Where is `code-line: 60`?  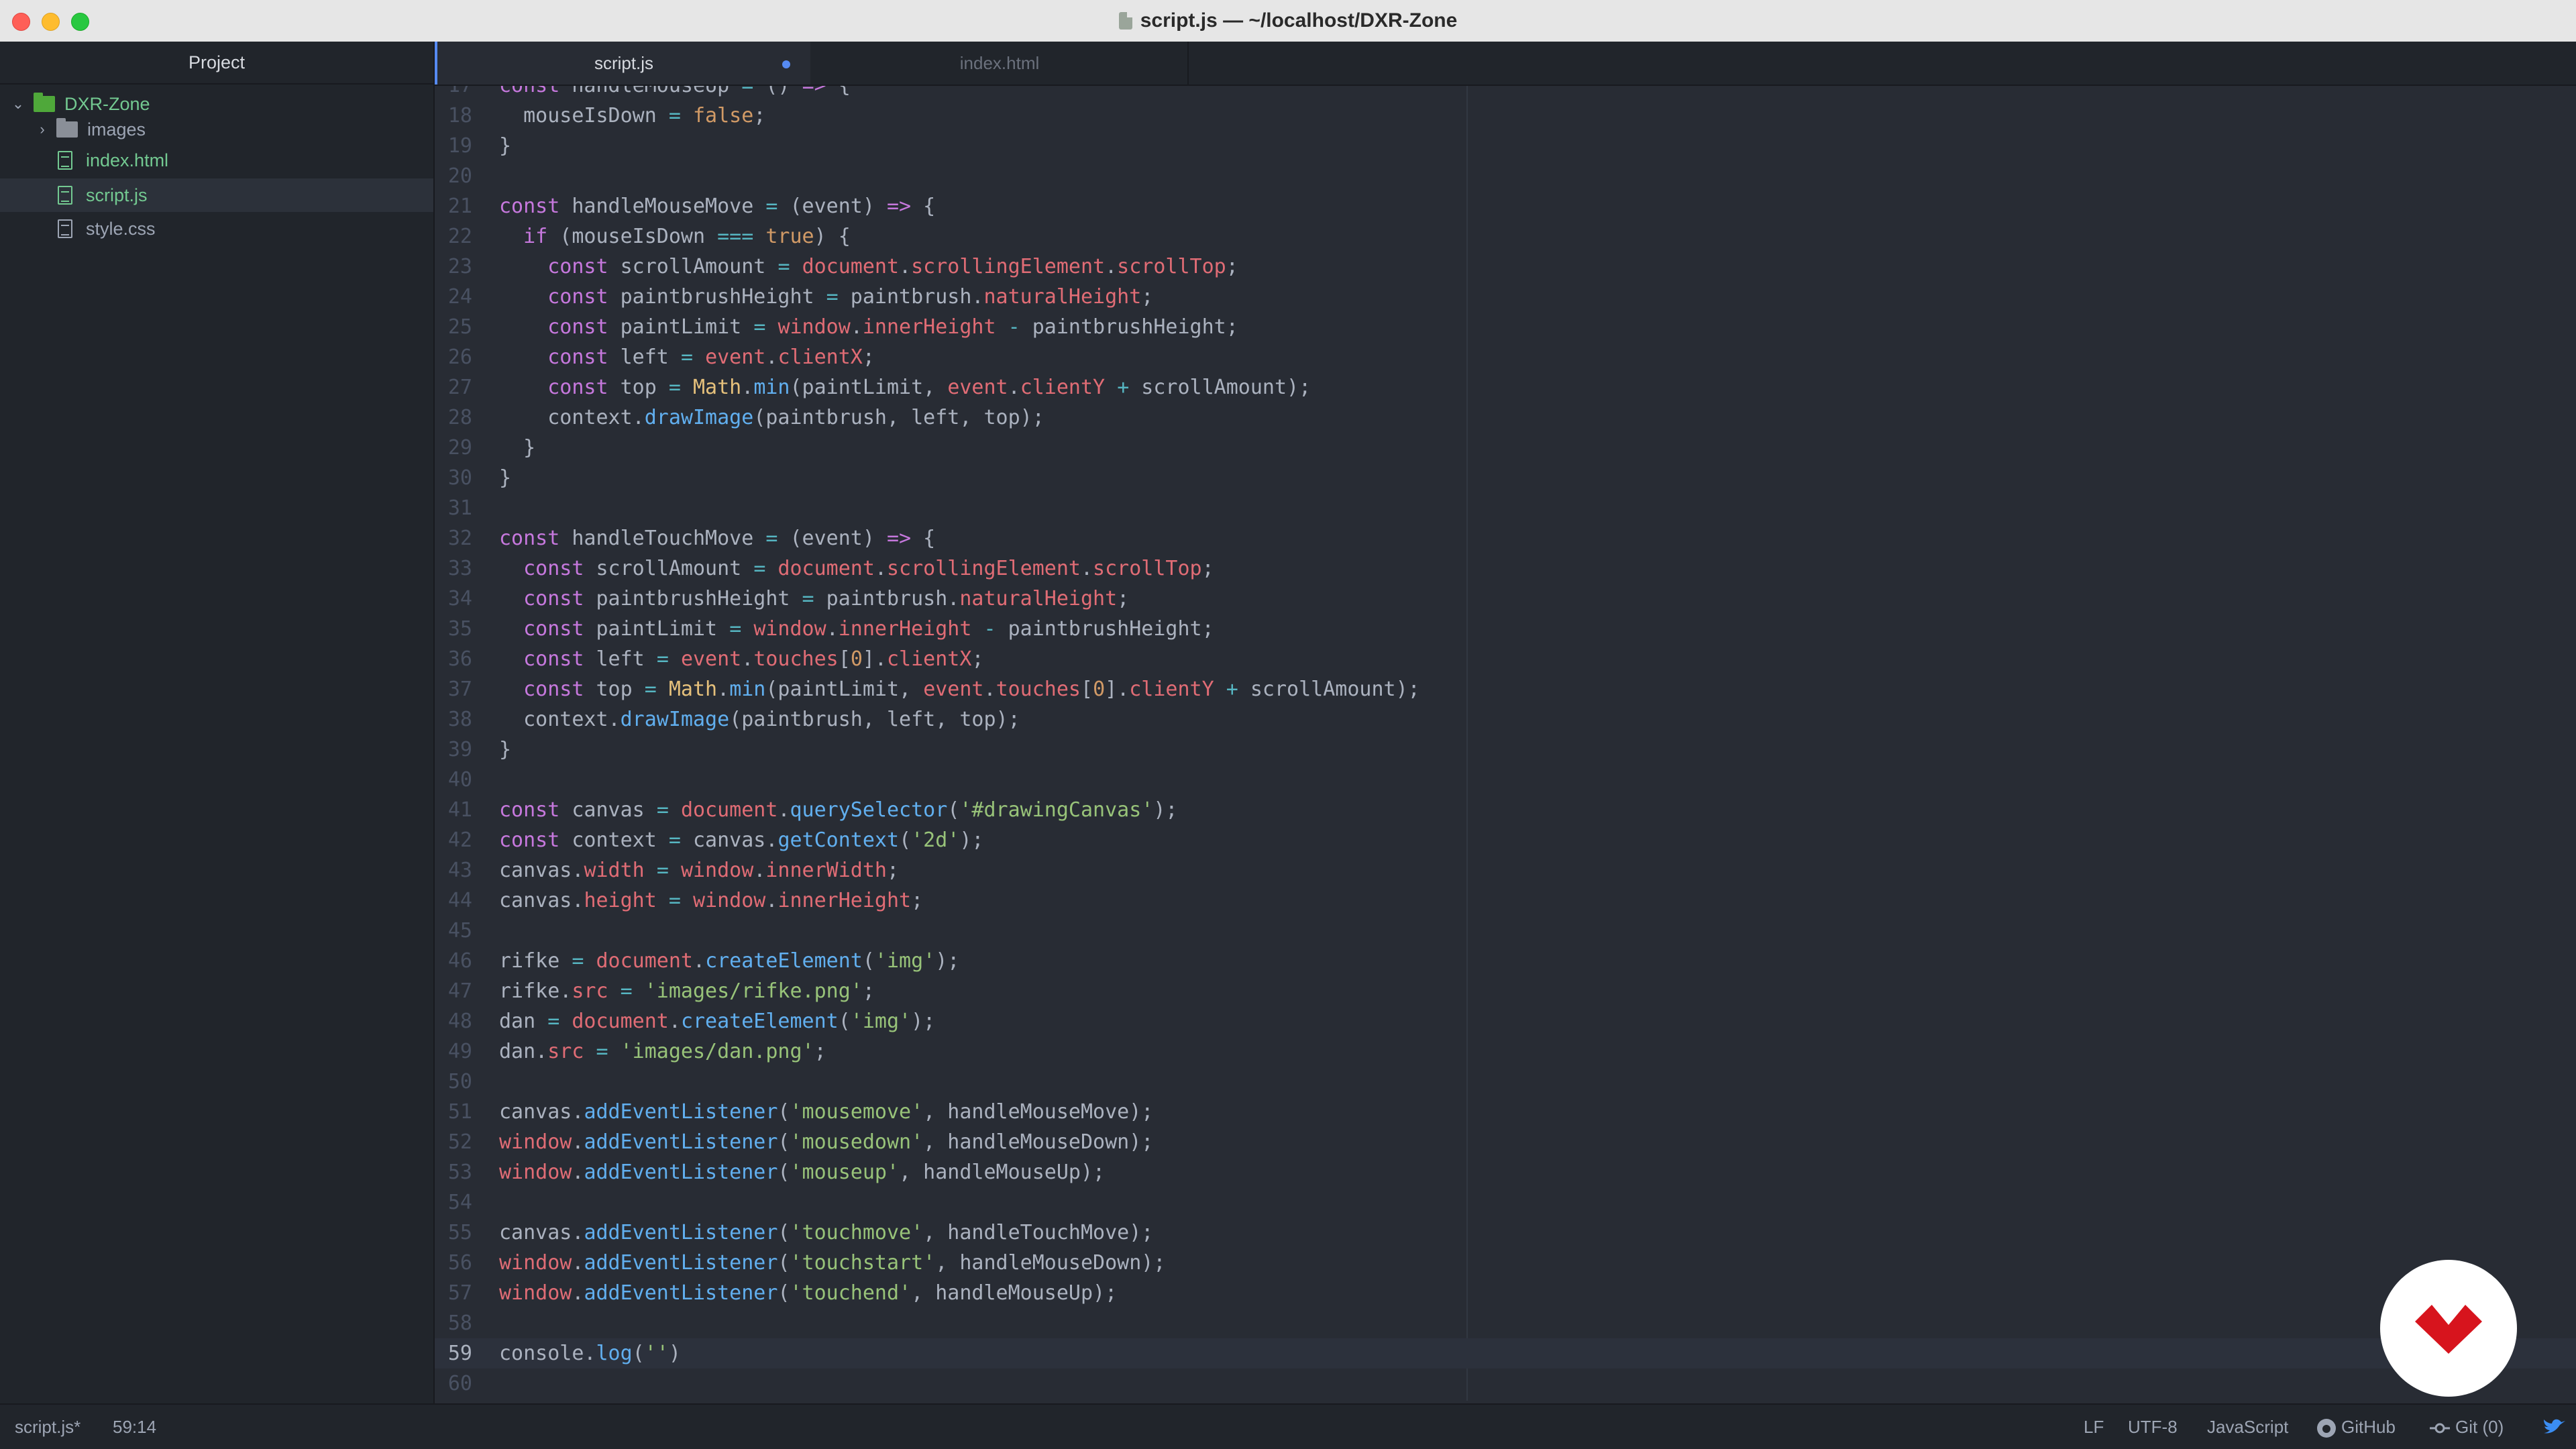
code-line: 60 is located at coordinates (1505, 1383).